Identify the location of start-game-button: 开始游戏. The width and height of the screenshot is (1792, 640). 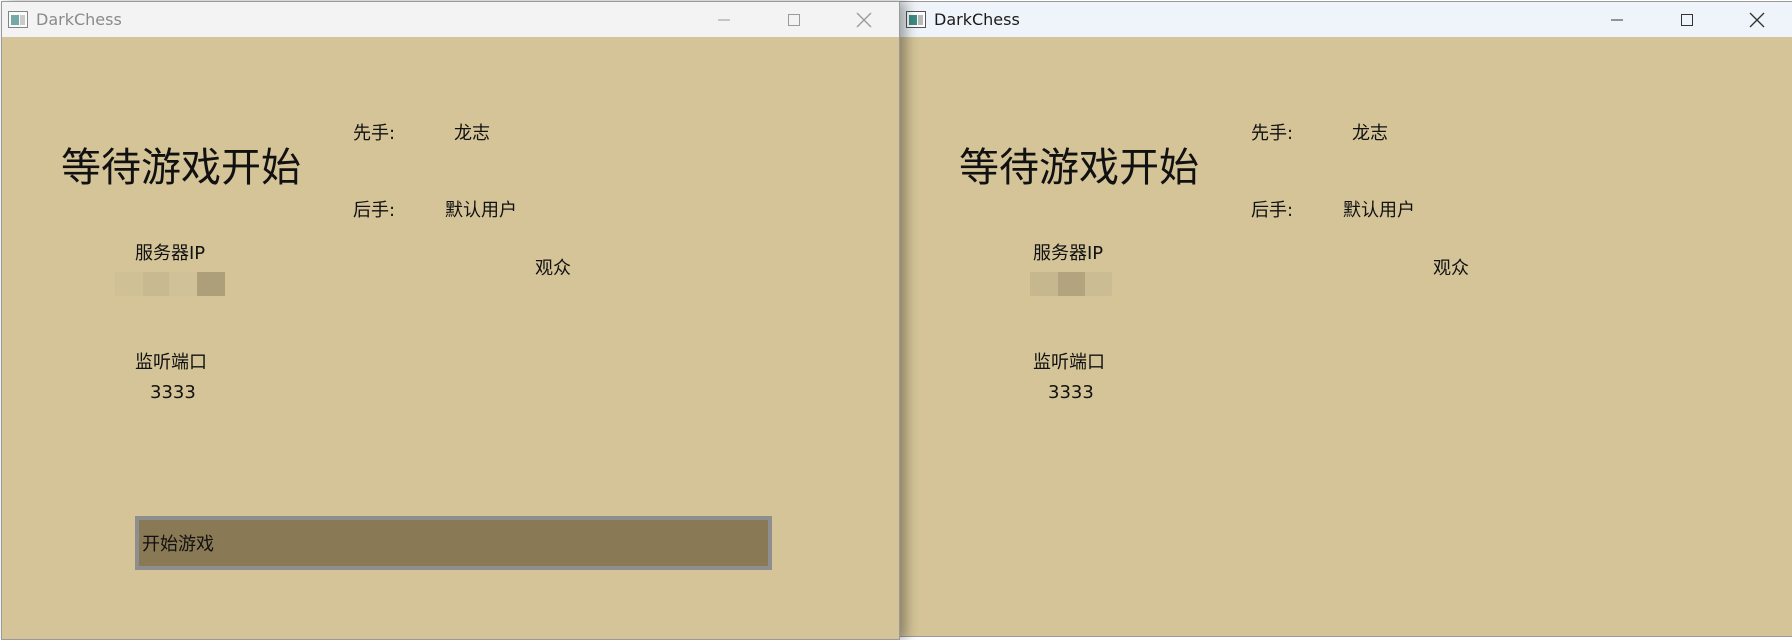
(453, 543).